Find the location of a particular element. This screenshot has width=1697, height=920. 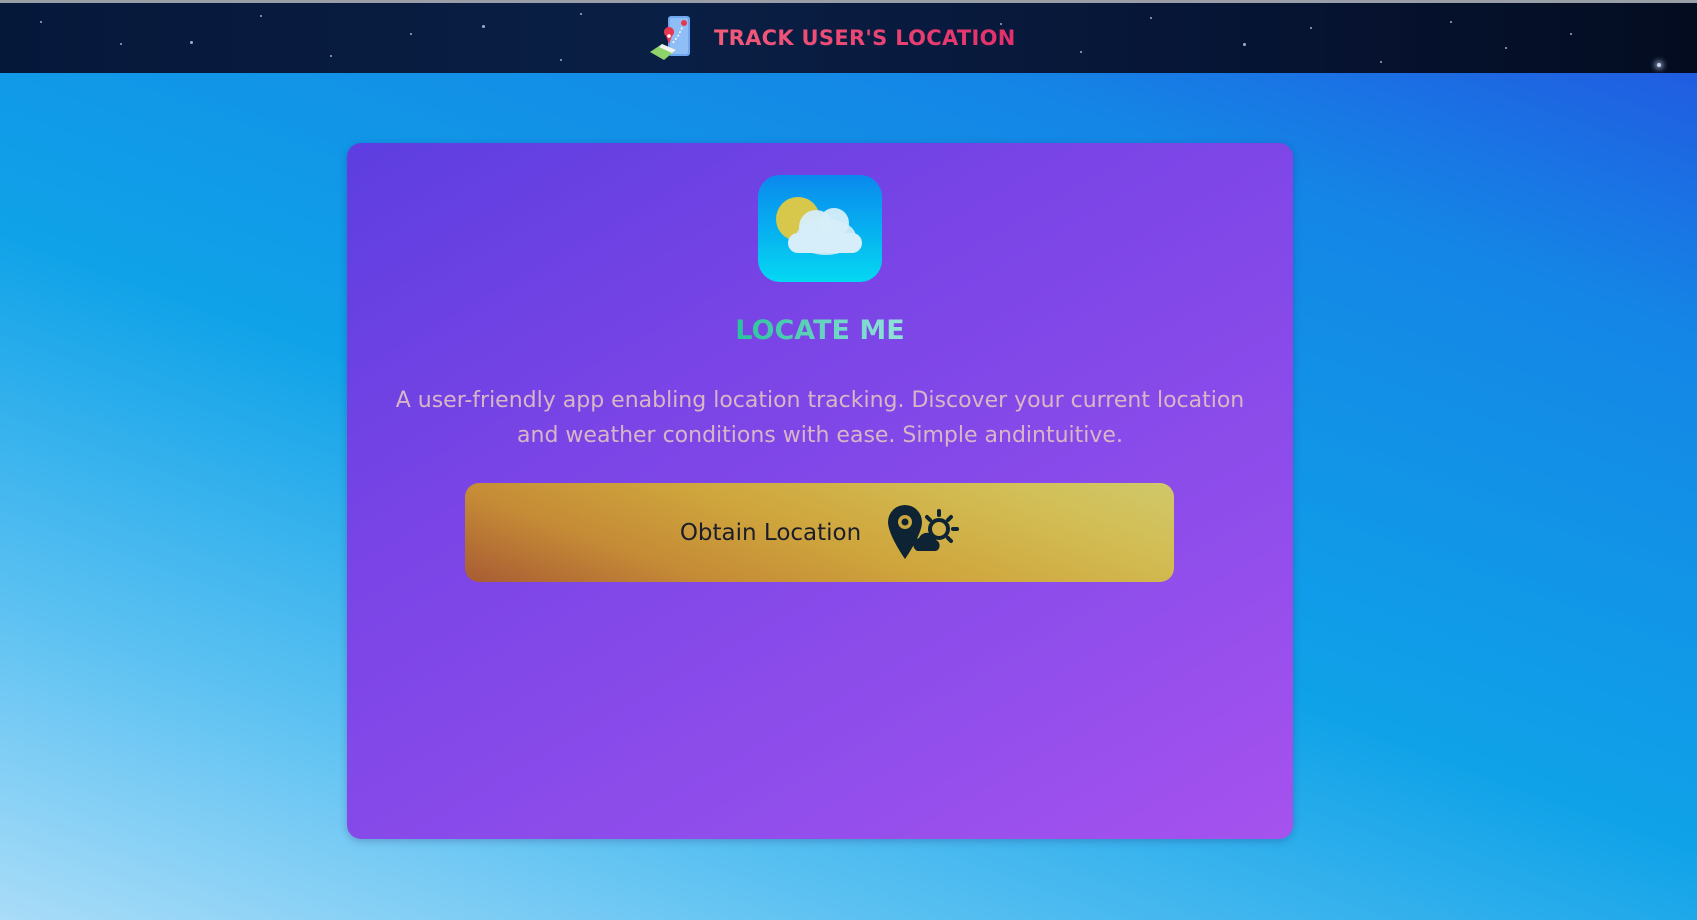

navbar: TRACK USER'S LOCATION is located at coordinates (848, 38).